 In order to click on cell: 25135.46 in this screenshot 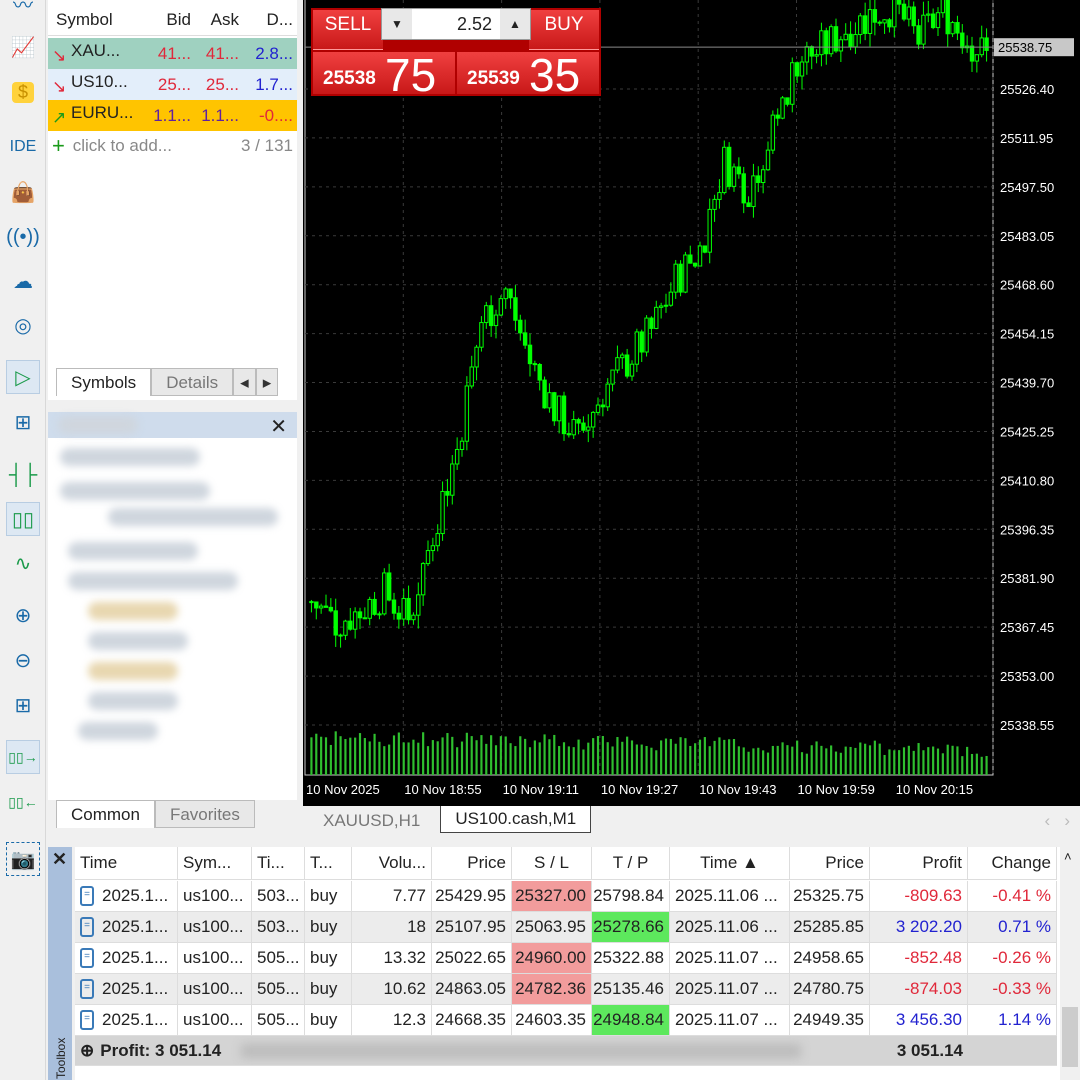, I will do `click(631, 989)`.